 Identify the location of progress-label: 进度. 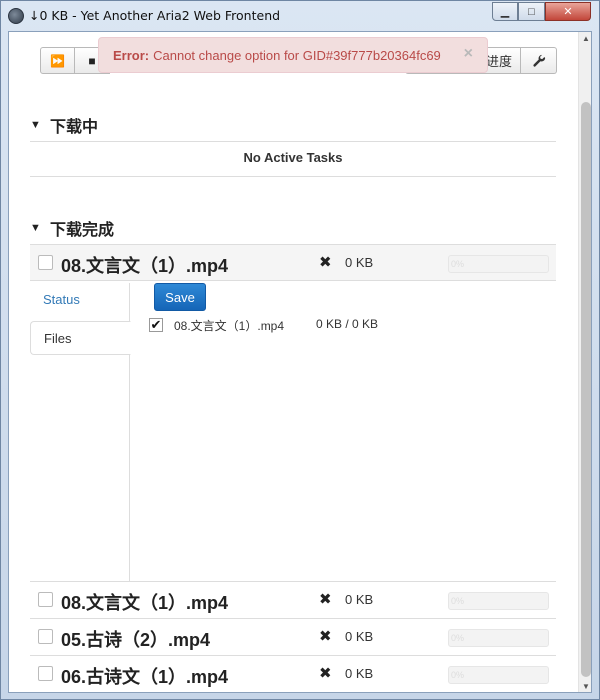
(498, 61).